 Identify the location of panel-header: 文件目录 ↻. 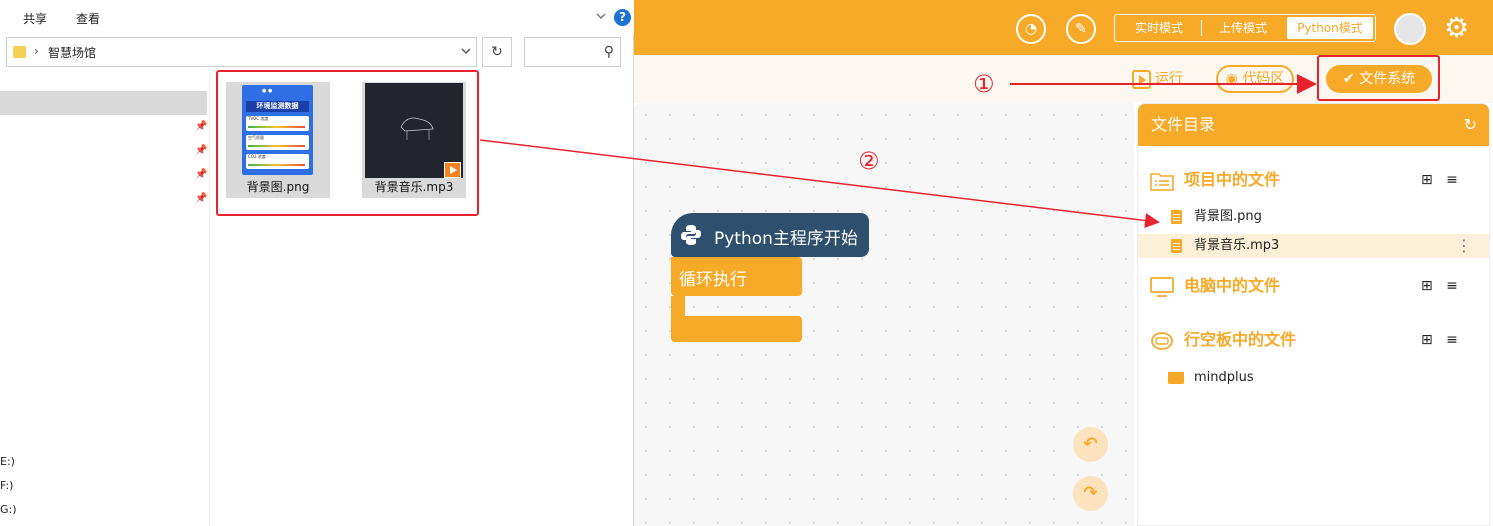
(1313, 125).